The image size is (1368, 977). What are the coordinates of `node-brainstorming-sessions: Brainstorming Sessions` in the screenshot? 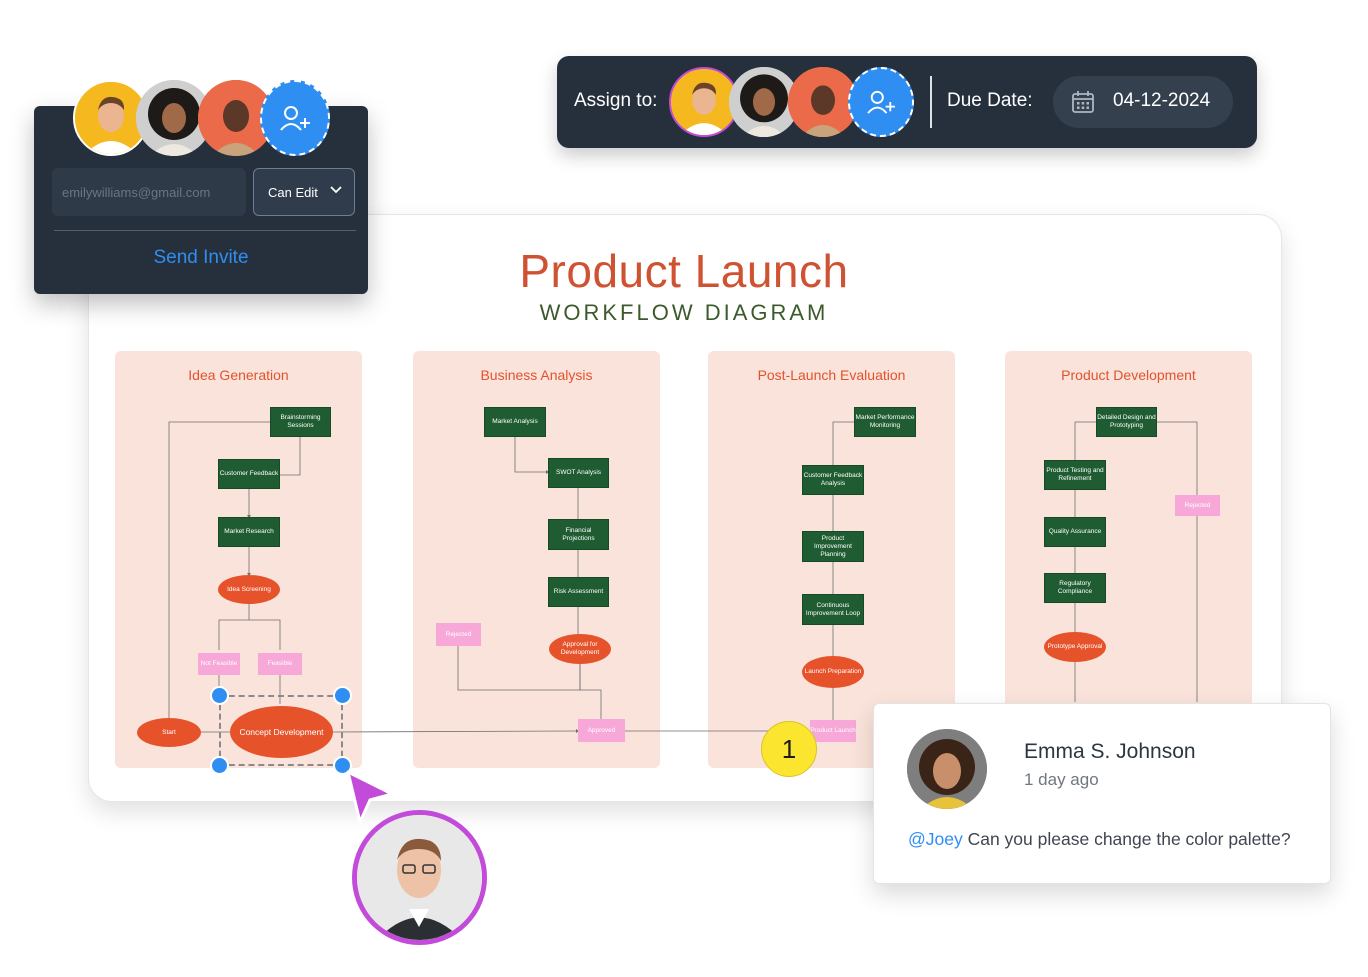 It's located at (300, 422).